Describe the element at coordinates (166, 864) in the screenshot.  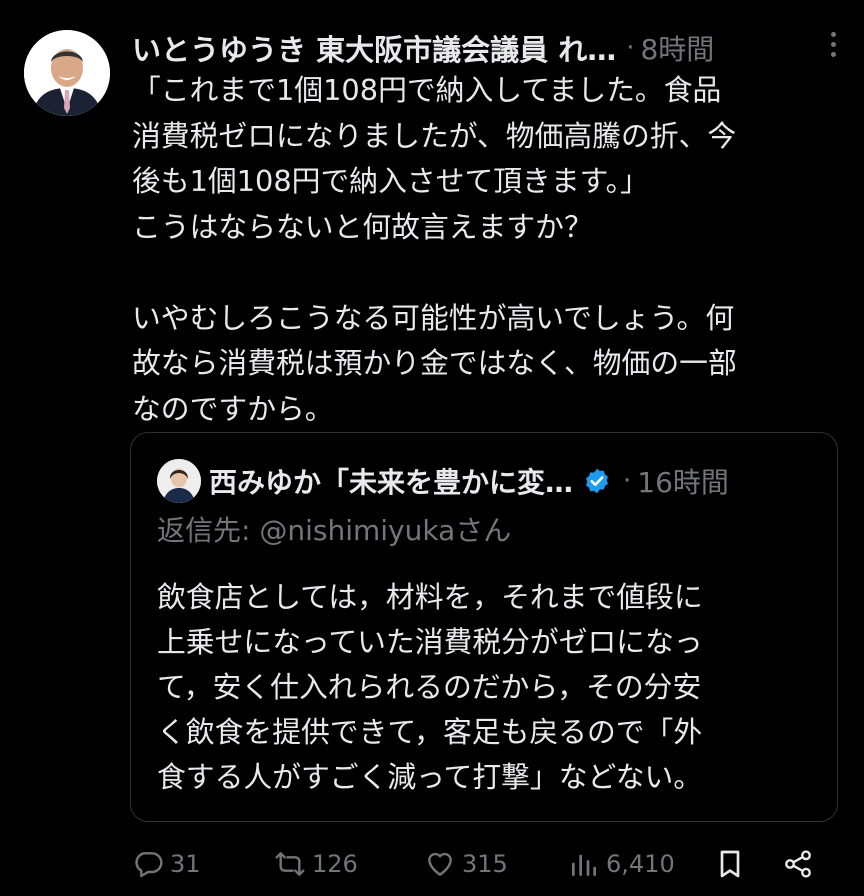
I see `reply-button: 31` at that location.